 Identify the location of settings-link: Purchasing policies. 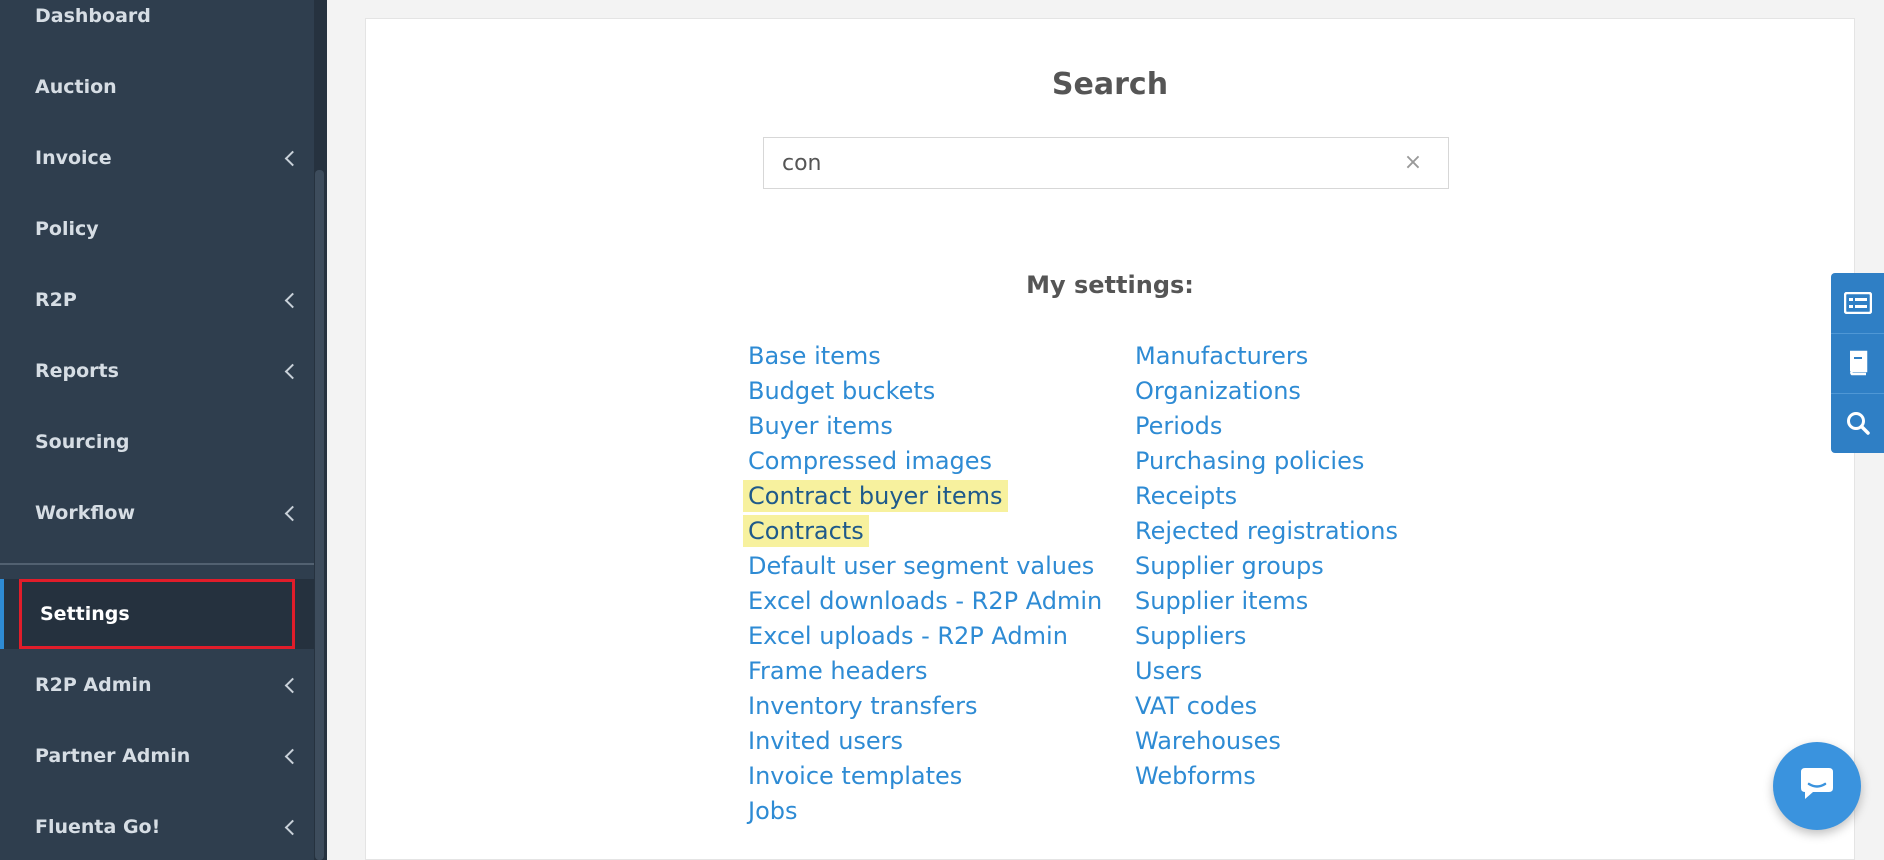
(1249, 461).